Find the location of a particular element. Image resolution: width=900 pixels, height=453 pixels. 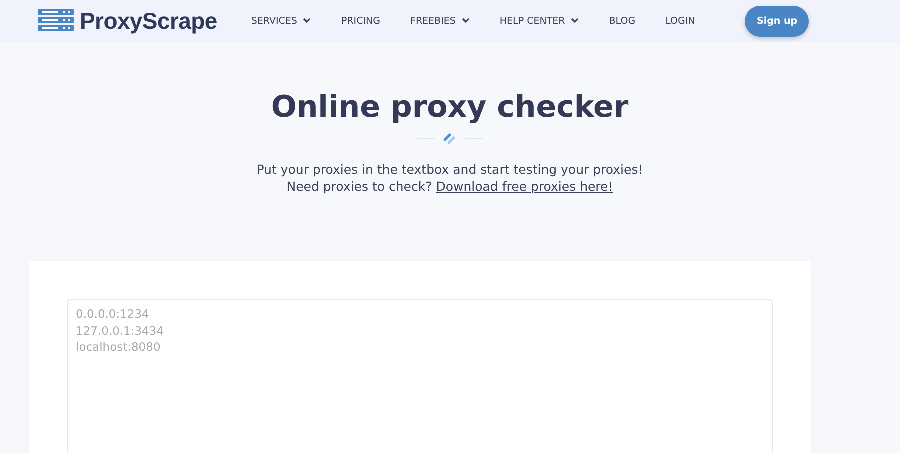

nav-link: SERVICES is located at coordinates (281, 21).